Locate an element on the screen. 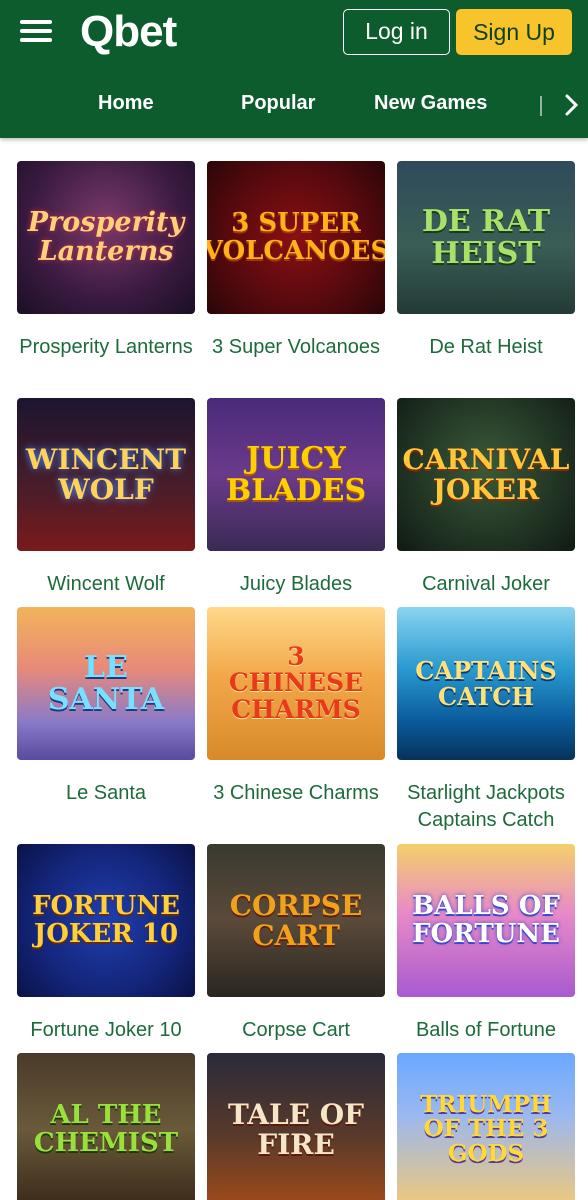 Image resolution: width=588 pixels, height=1200 pixels. game-thumbnail: AL THE CHEMIST is located at coordinates (106, 1126).